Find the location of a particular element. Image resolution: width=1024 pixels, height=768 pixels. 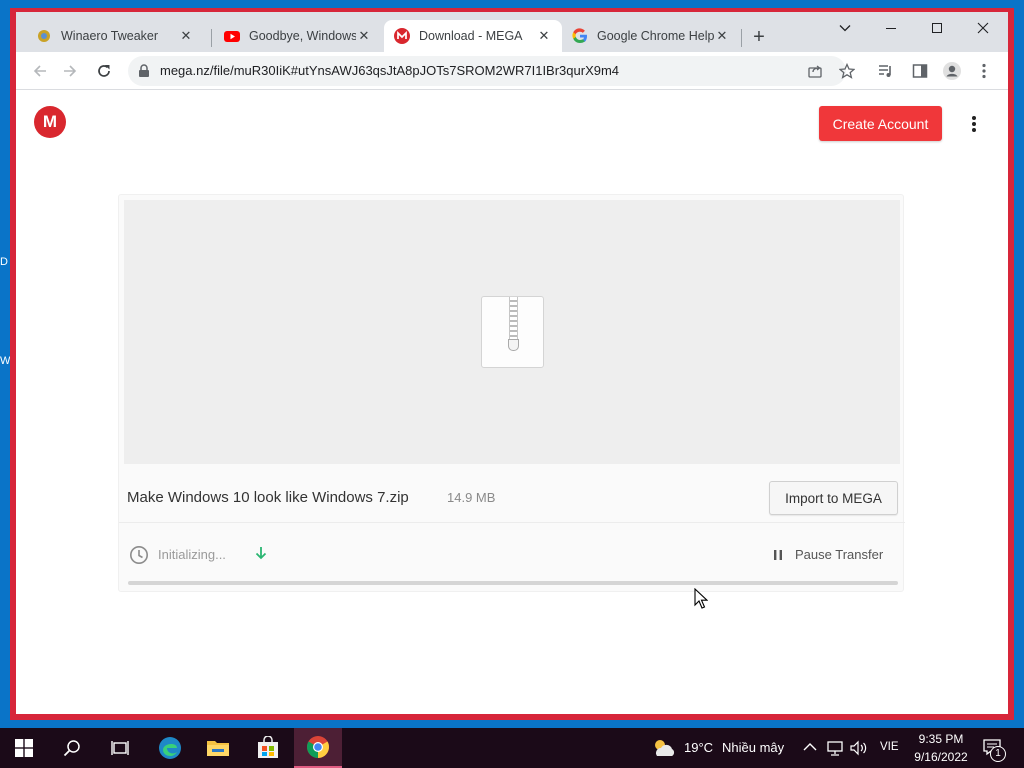

tab-title: Download - MEGA is located at coordinates (471, 36).